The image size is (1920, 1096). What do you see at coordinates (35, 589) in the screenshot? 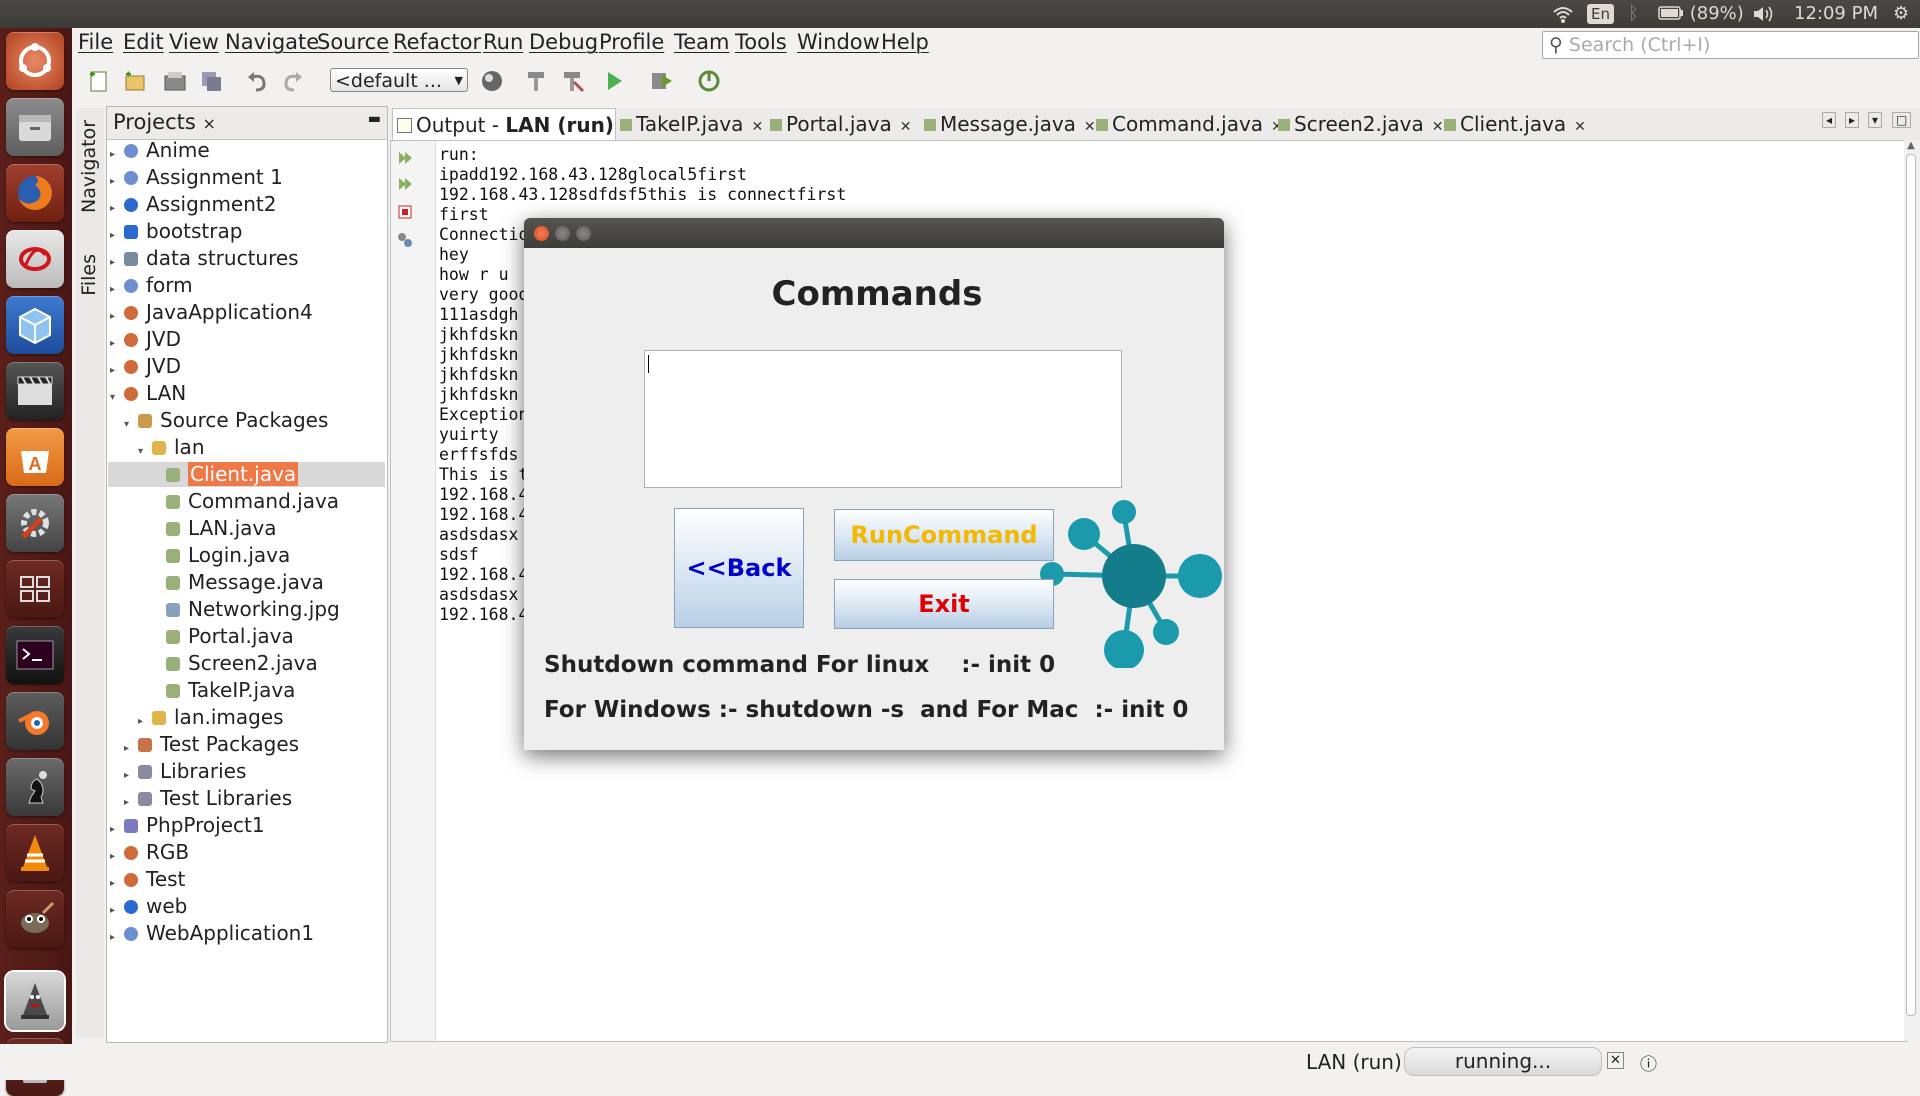
I see `workspaces-icon` at bounding box center [35, 589].